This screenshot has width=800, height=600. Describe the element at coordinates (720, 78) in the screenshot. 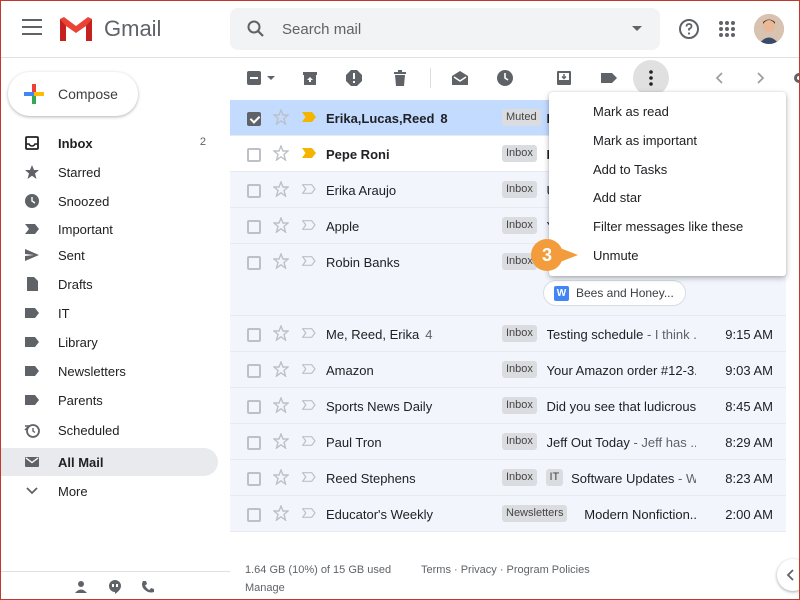

I see `prev-page-icon` at that location.